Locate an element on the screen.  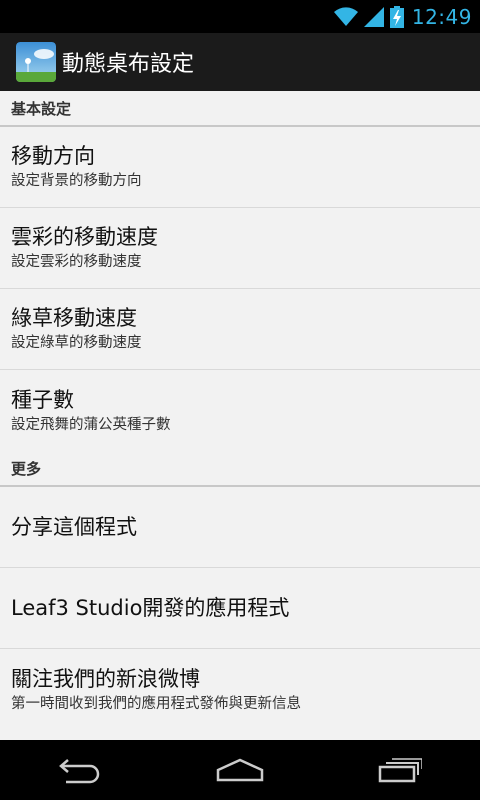
recent-apps-button is located at coordinates (400, 770).